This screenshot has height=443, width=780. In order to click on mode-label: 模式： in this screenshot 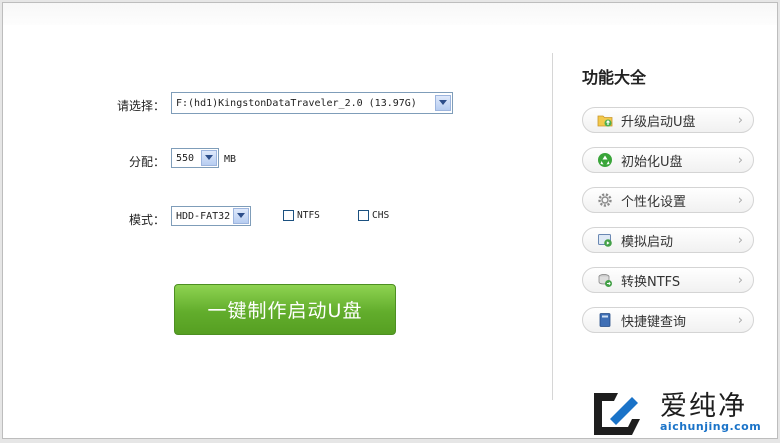, I will do `click(147, 220)`.